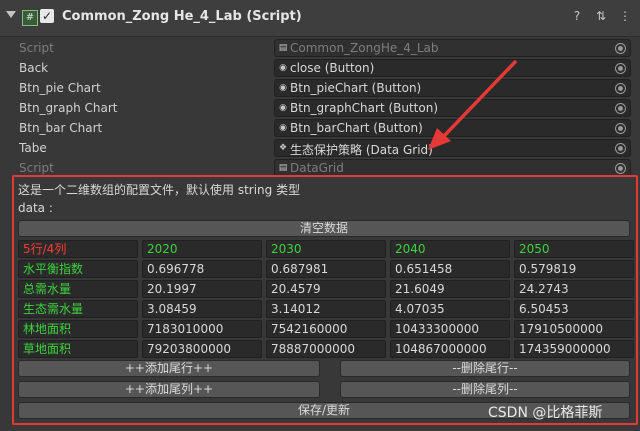 Image resolution: width=640 pixels, height=431 pixels. What do you see at coordinates (326, 329) in the screenshot?
I see `grid-value-cell: 7542160000` at bounding box center [326, 329].